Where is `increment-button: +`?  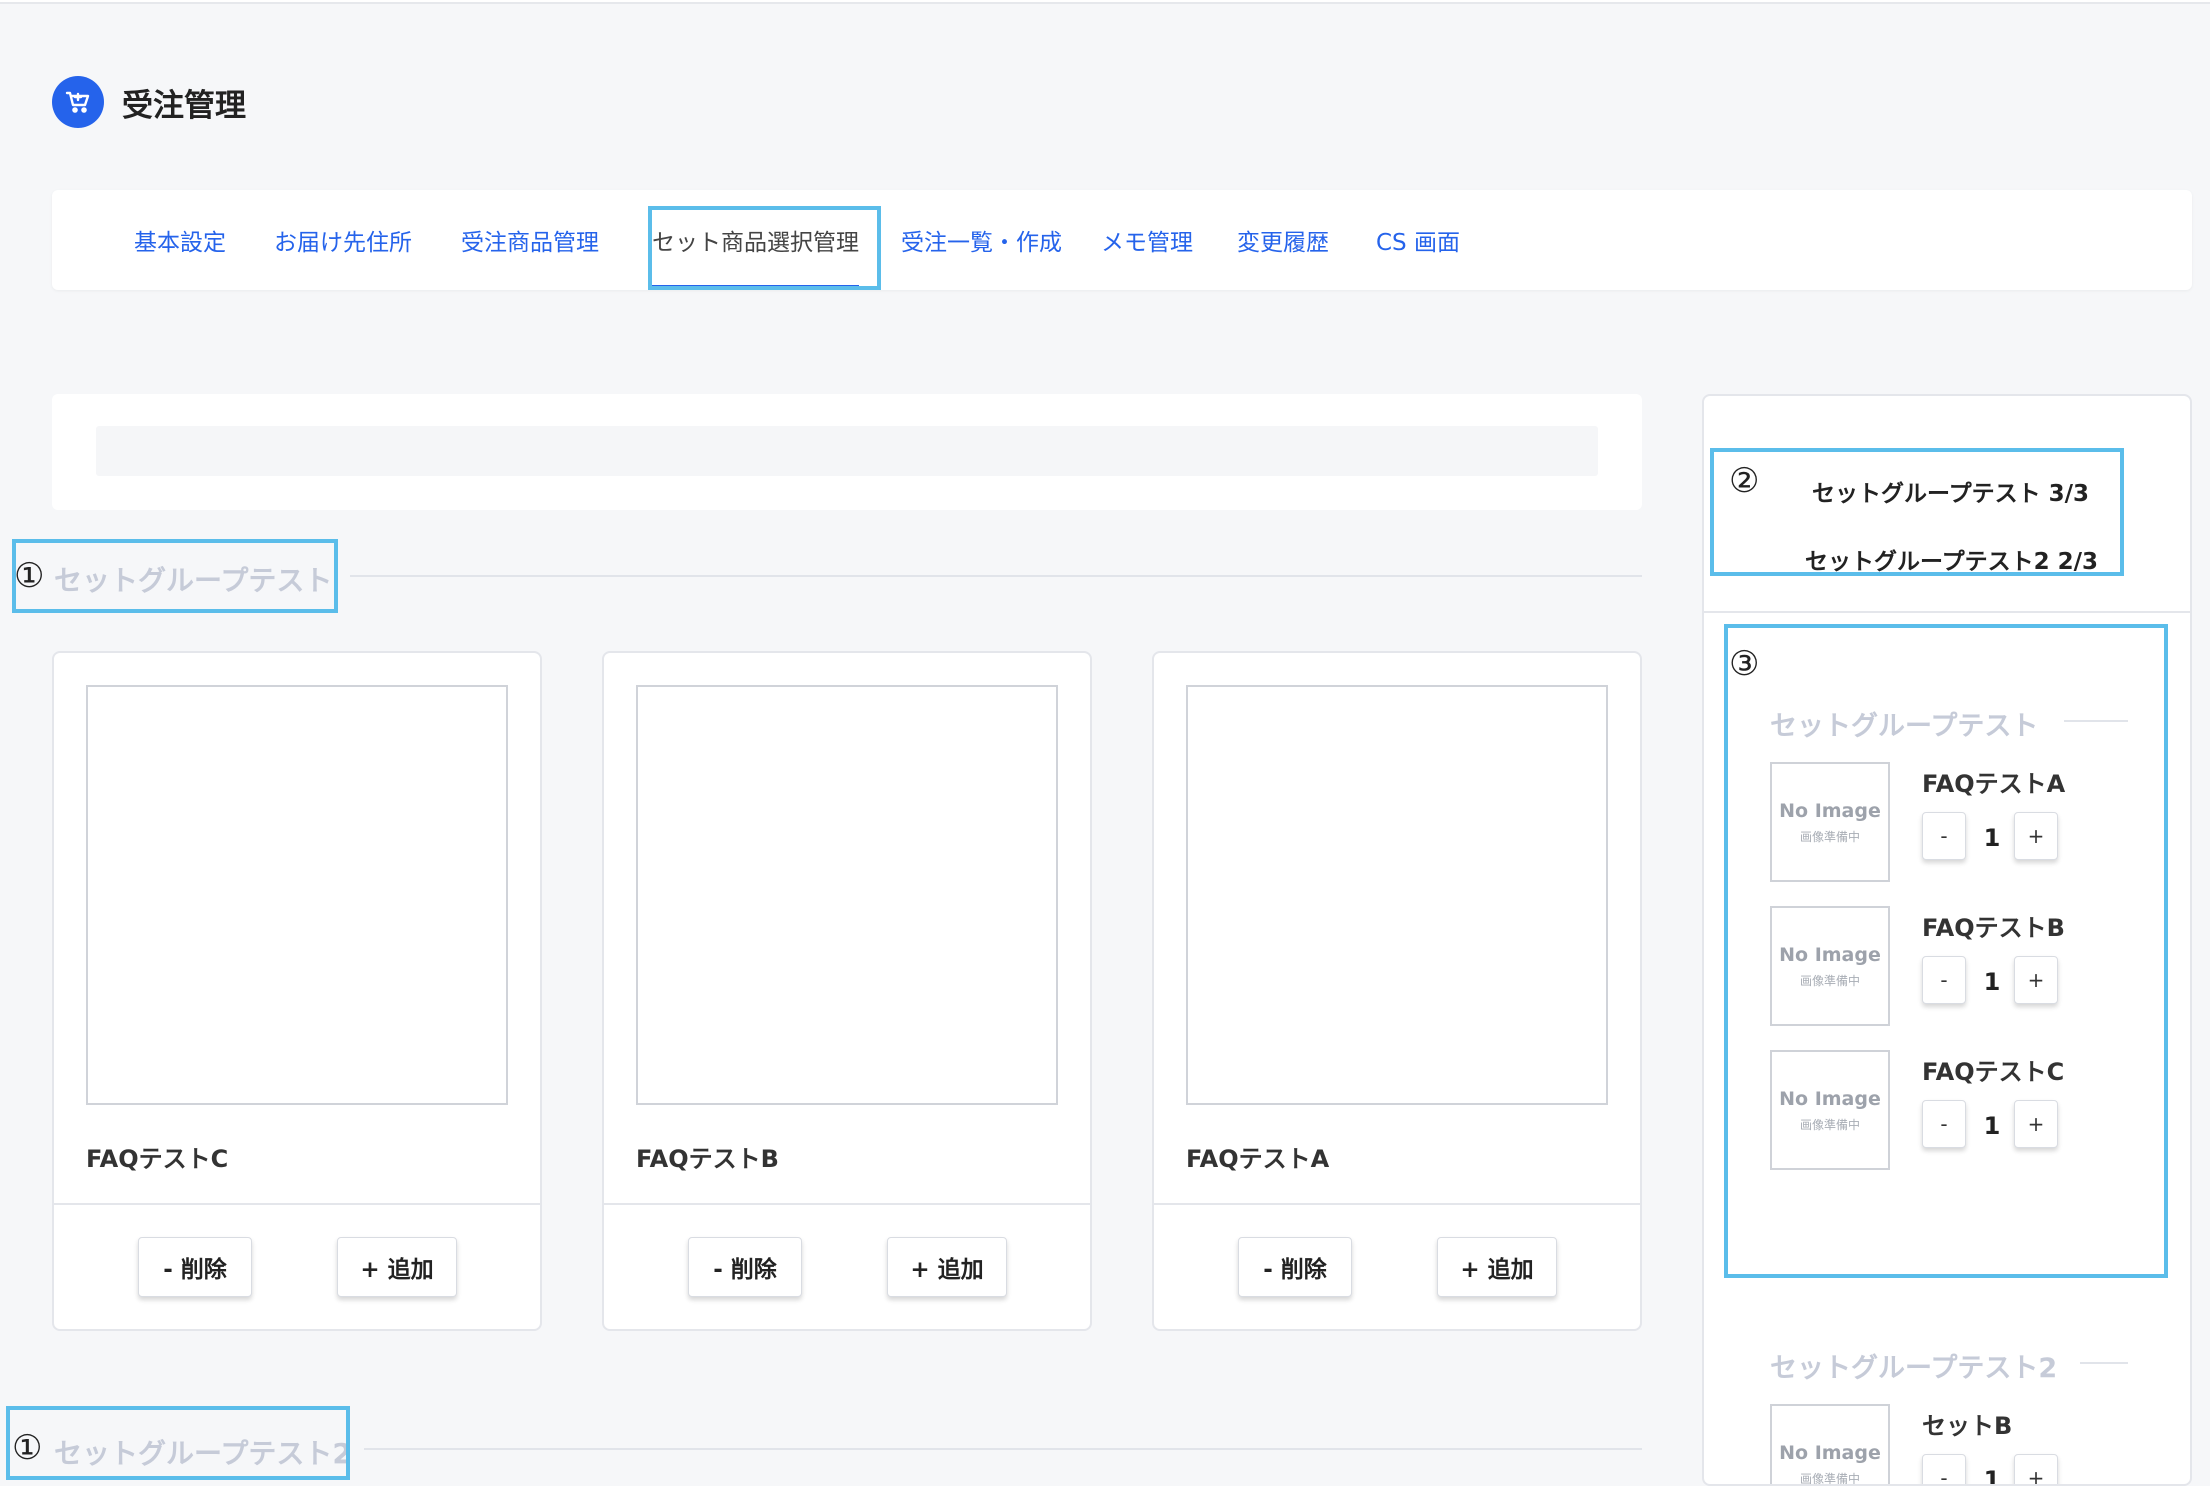 increment-button: + is located at coordinates (2036, 1469).